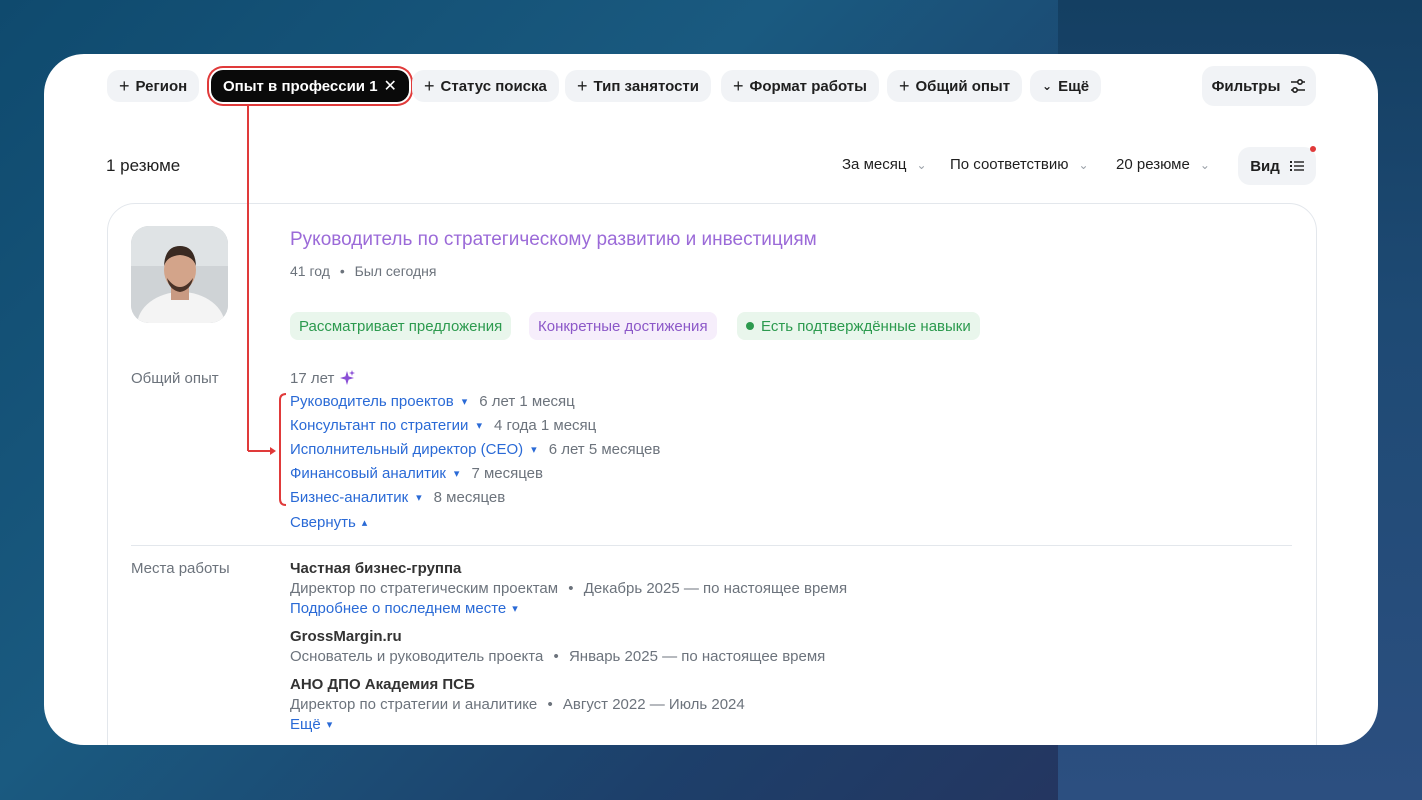  What do you see at coordinates (800, 86) in the screenshot?
I see `filter-chip-work-format: + Формат работы` at bounding box center [800, 86].